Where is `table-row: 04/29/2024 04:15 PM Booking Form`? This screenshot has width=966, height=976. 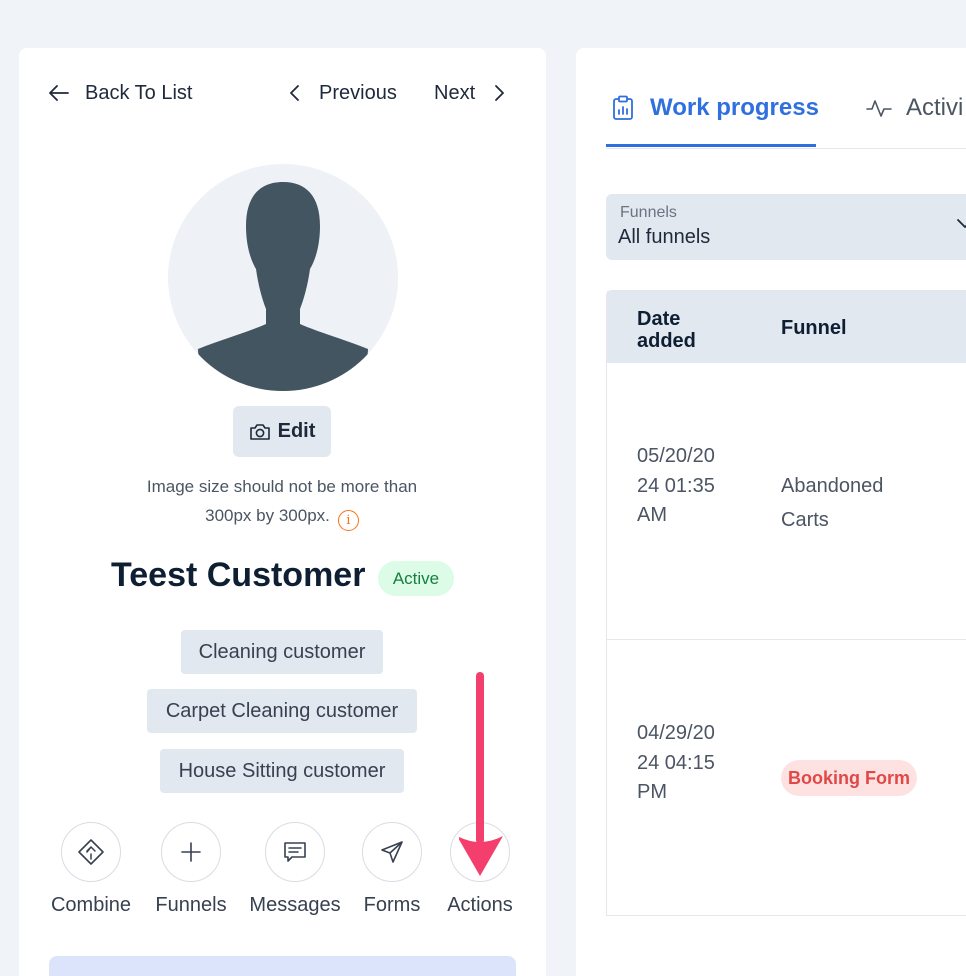
table-row: 04/29/2024 04:15 PM Booking Form is located at coordinates (786, 778).